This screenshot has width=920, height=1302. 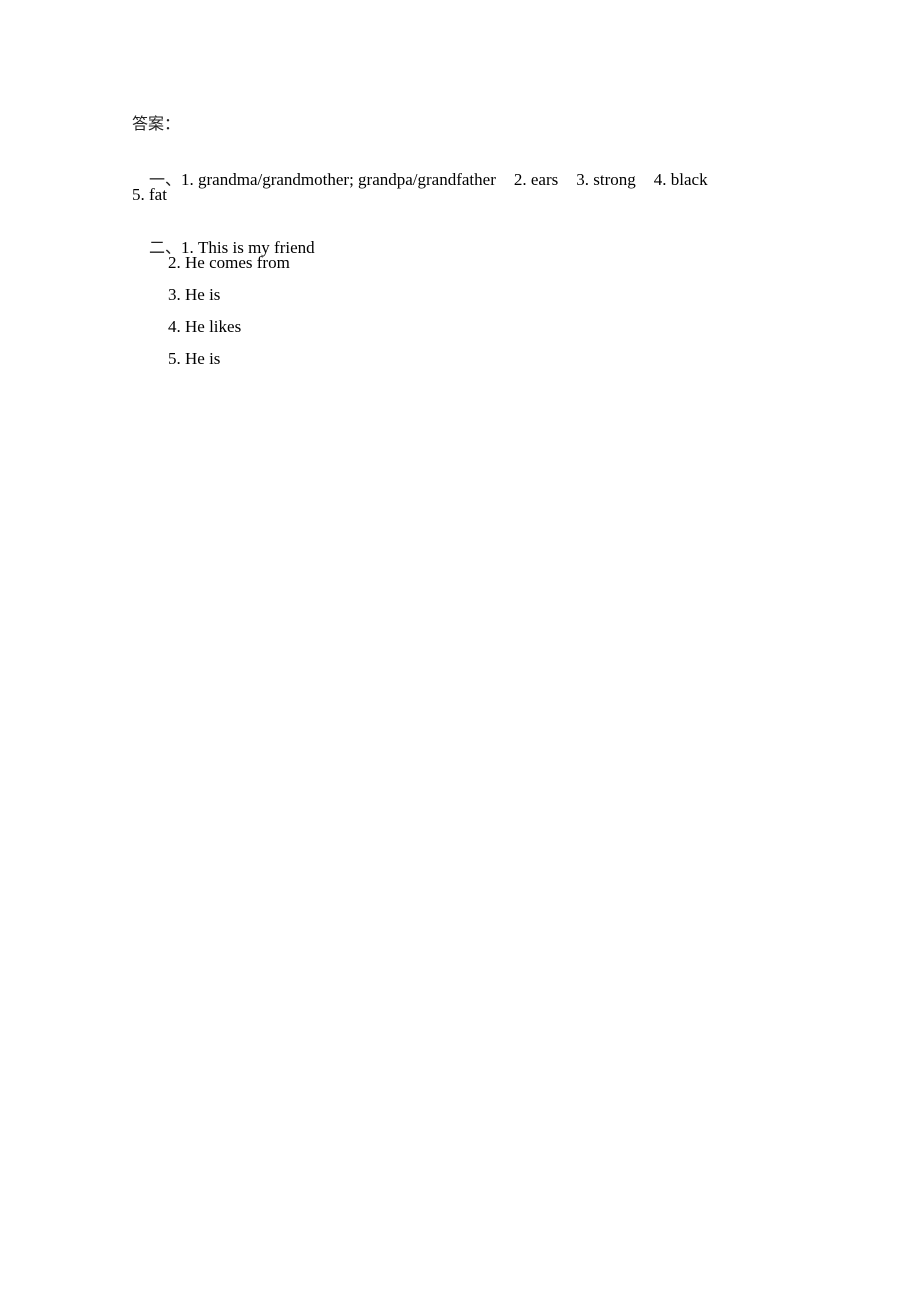 What do you see at coordinates (194, 294) in the screenshot?
I see `section2-item-3: 3. He is` at bounding box center [194, 294].